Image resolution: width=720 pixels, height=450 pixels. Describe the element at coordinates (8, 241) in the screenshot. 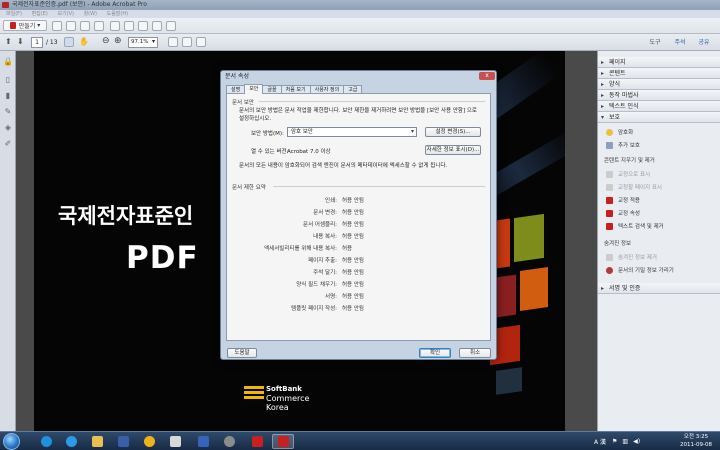

I see `navigation-pane: 🔒 ▯ ▮ ✎ ◈ ✐` at that location.